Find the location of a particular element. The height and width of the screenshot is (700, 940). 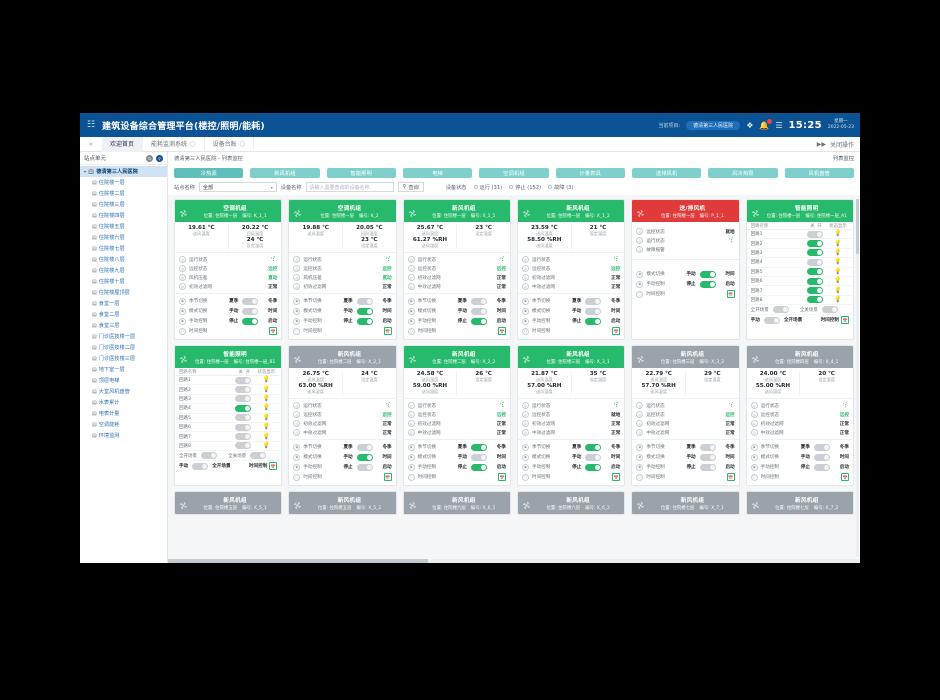

tree-node: ▤ 地下室一层 is located at coordinates (123, 369).